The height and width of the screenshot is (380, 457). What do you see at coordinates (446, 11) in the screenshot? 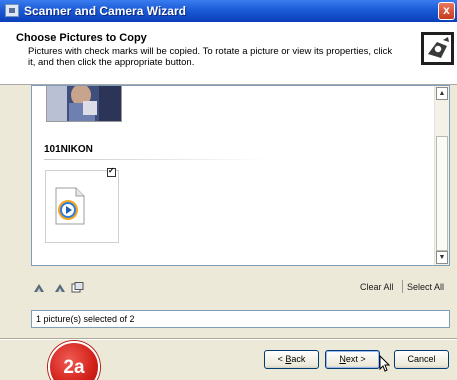
I see `close-button: x` at bounding box center [446, 11].